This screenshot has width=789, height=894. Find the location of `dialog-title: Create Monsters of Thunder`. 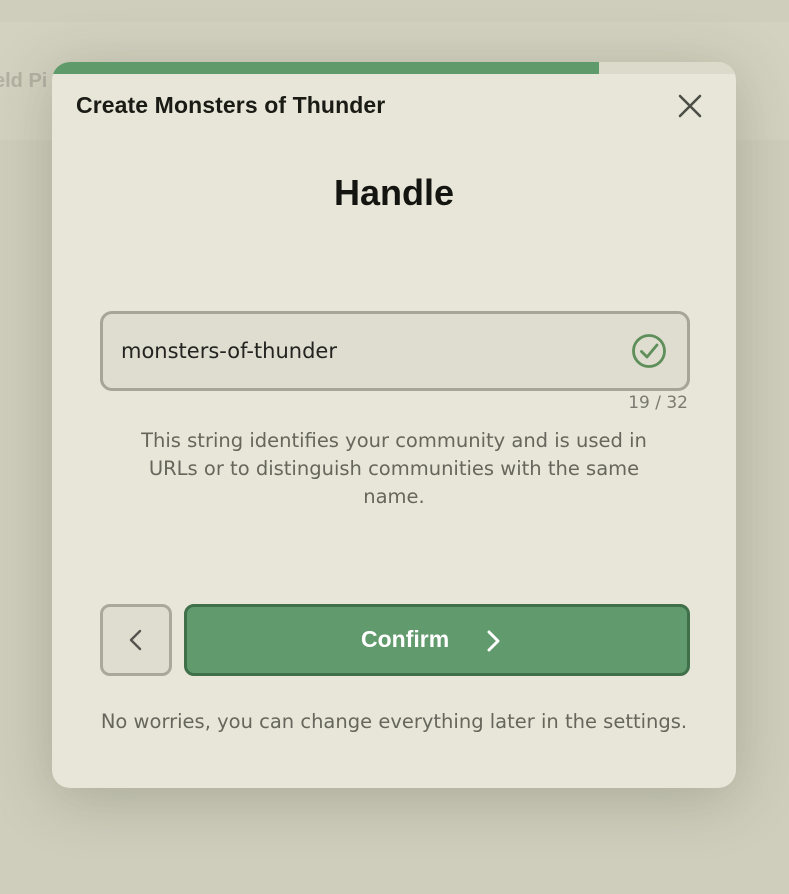

dialog-title: Create Monsters of Thunder is located at coordinates (231, 105).